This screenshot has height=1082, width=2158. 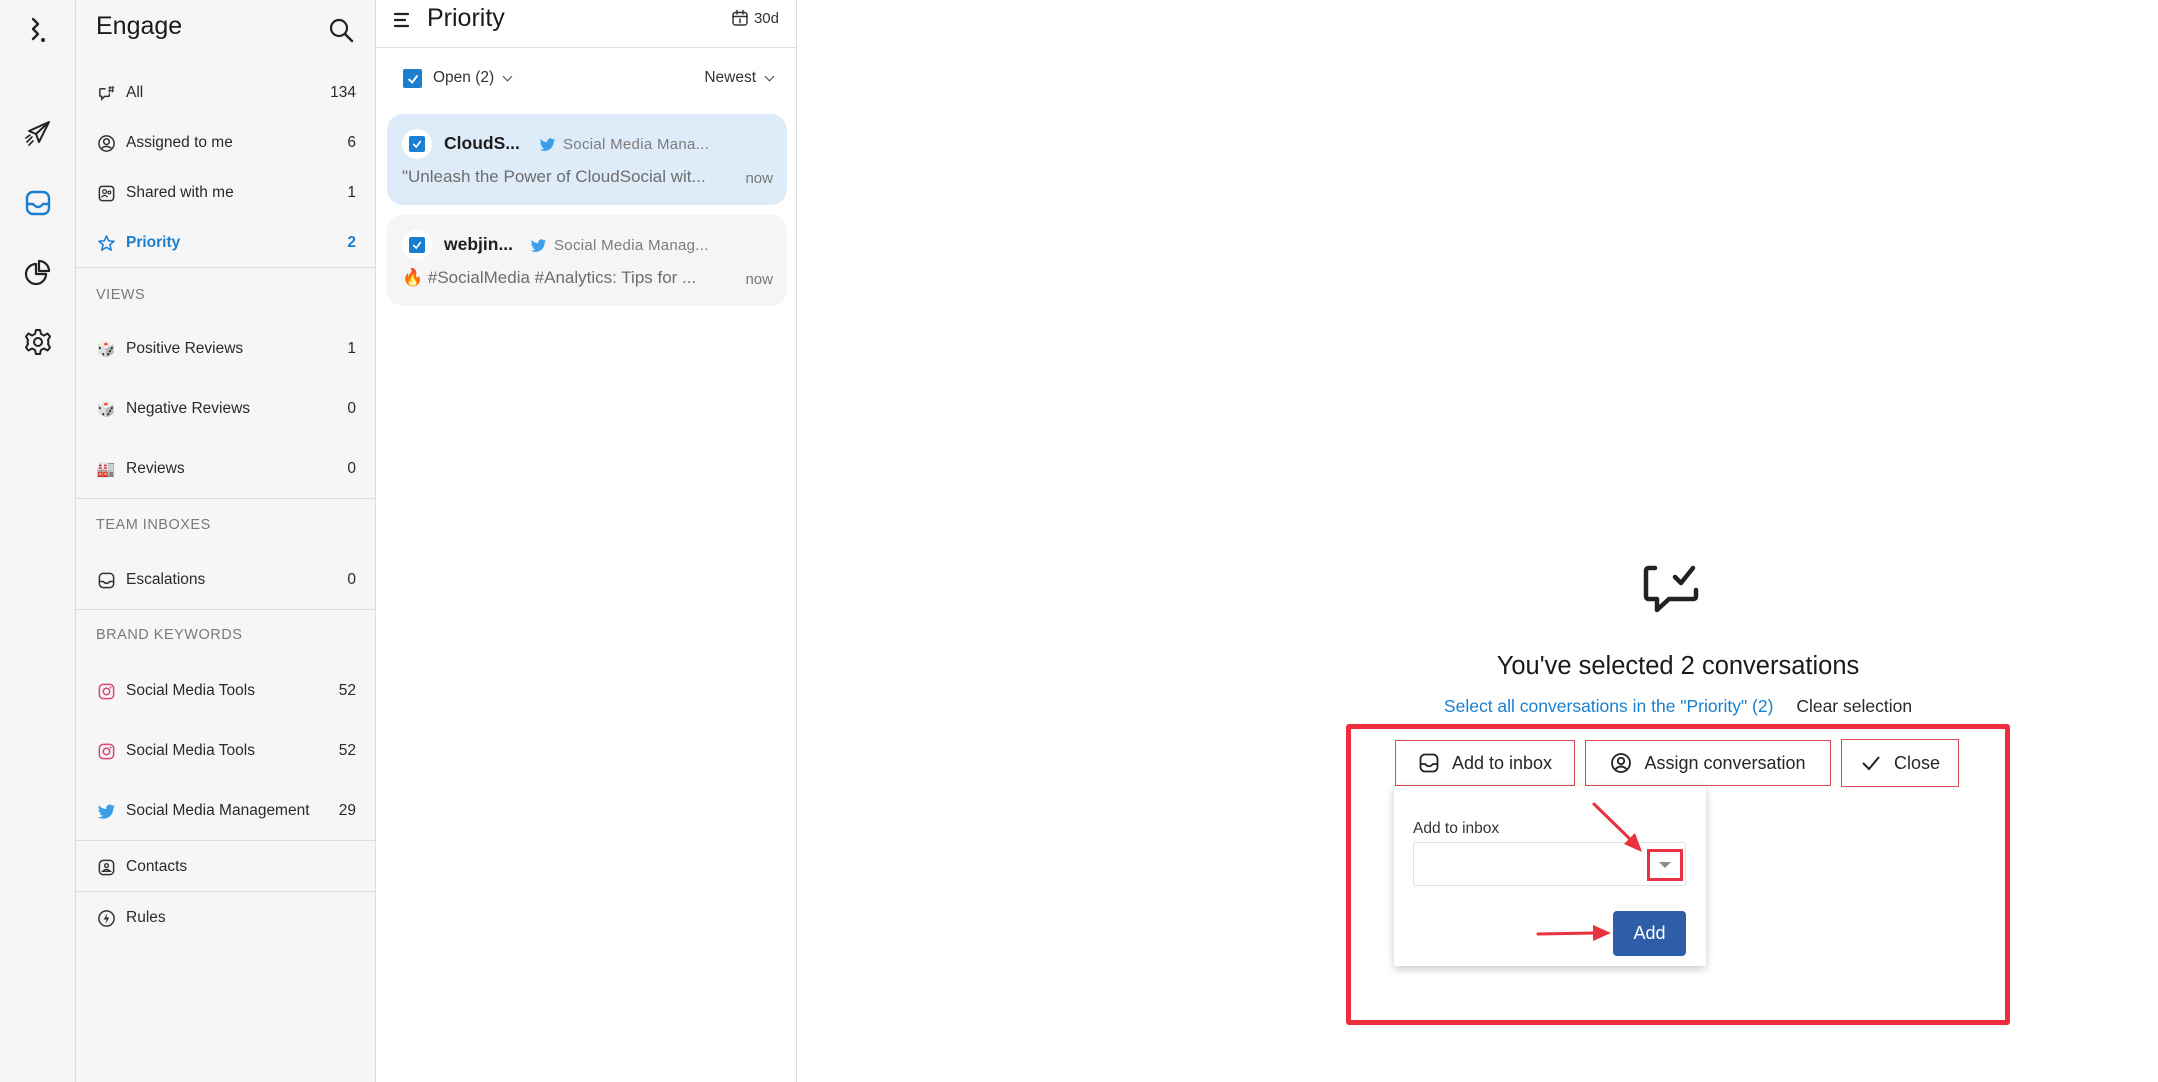 I want to click on sidebar-item-label: Assigned to me, so click(x=179, y=142).